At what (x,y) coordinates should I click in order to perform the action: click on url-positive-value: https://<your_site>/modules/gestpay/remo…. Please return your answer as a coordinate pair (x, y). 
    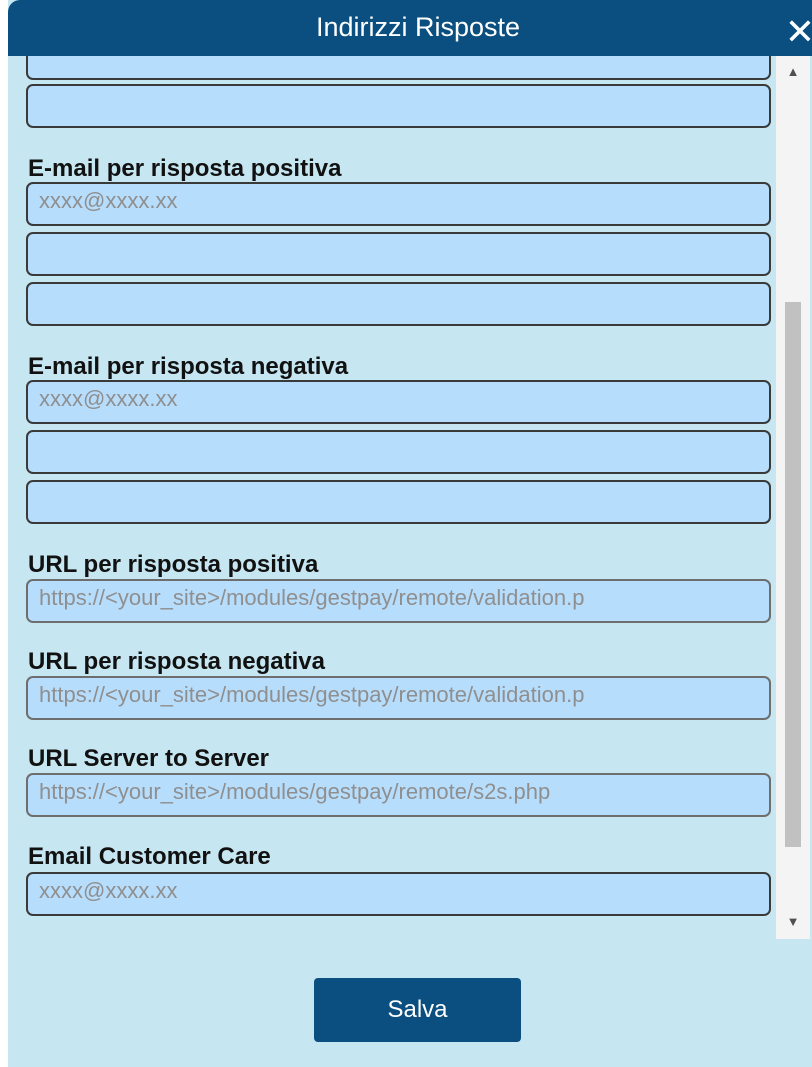
    Looking at the image, I should click on (312, 597).